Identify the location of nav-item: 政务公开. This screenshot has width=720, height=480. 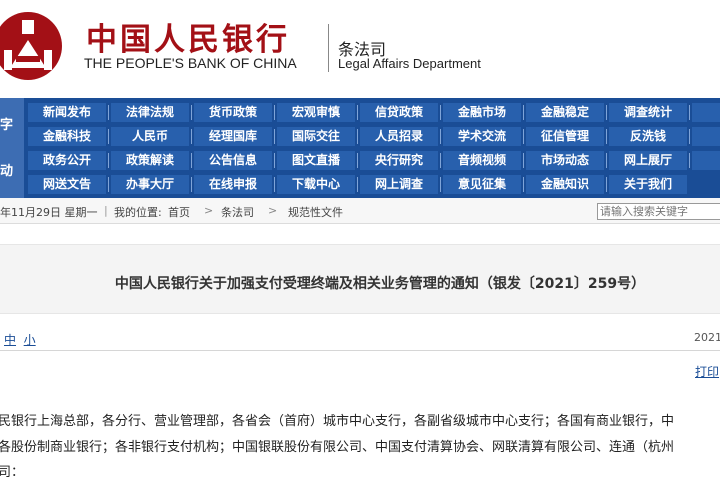
(67, 160).